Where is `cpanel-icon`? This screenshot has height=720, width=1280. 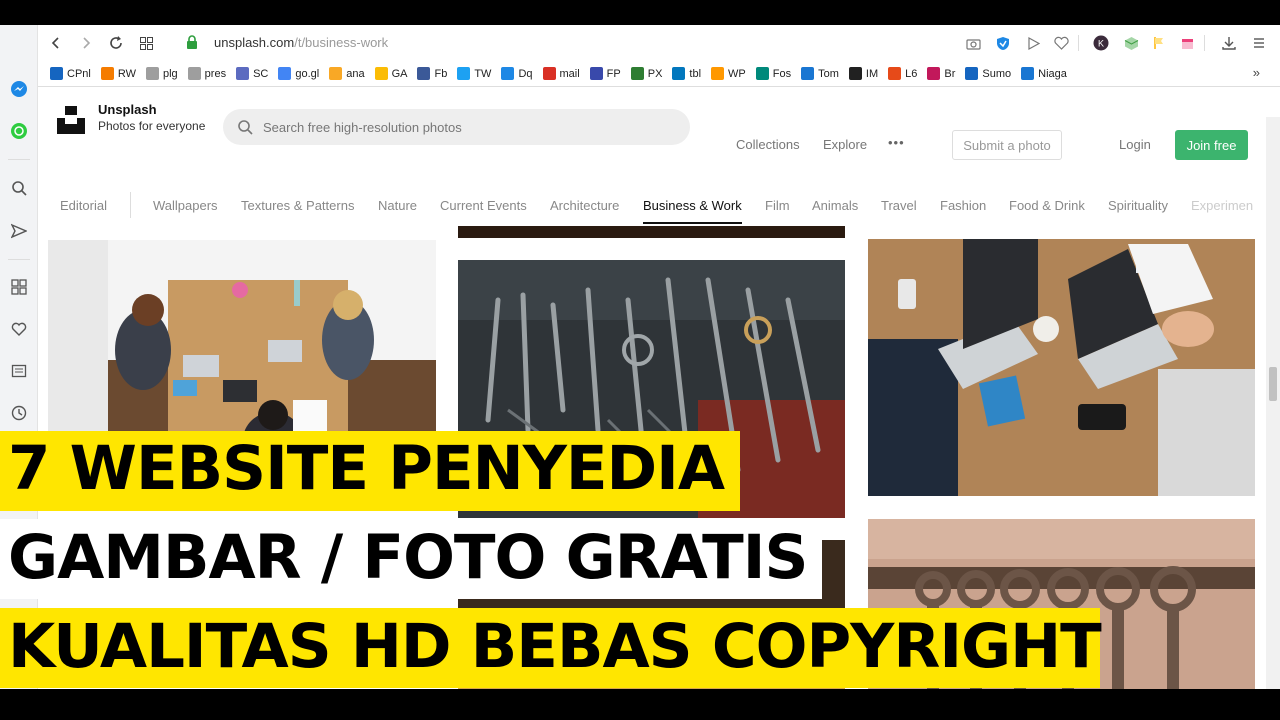 cpanel-icon is located at coordinates (56, 73).